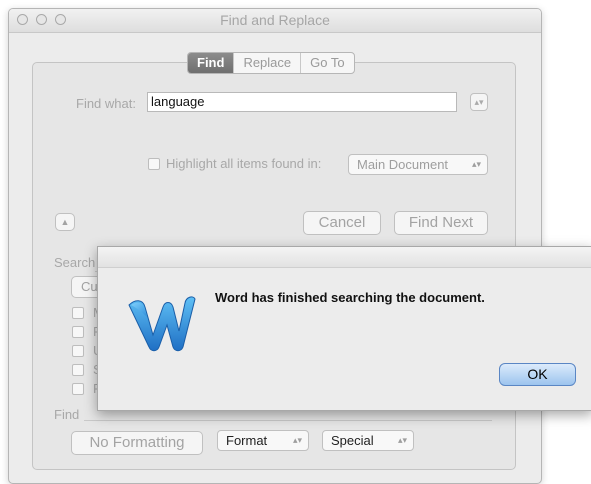 The width and height of the screenshot is (591, 484). Describe the element at coordinates (211, 63) in the screenshot. I see `tab-find: Find` at that location.